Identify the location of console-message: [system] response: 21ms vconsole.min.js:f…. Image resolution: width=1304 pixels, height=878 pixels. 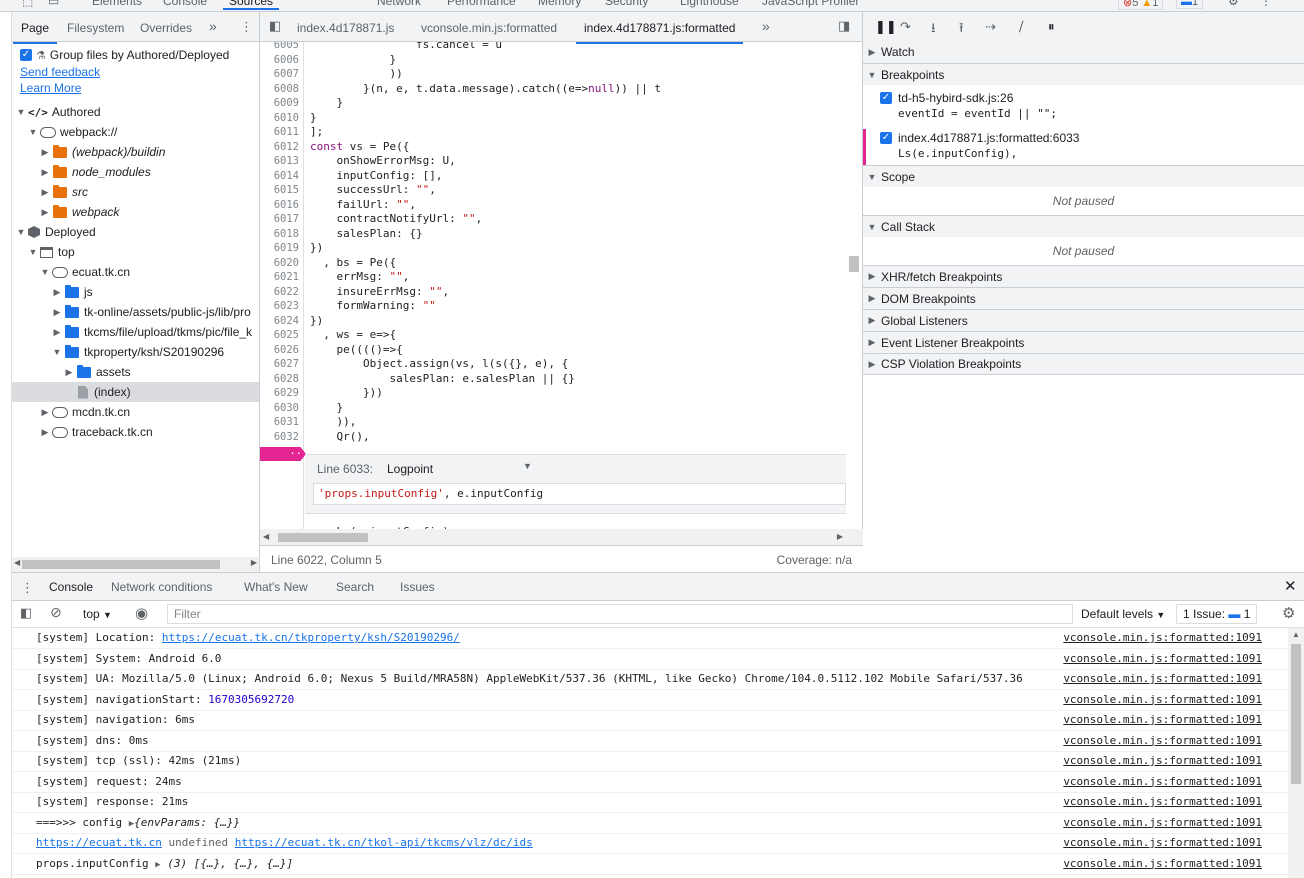
(650, 802).